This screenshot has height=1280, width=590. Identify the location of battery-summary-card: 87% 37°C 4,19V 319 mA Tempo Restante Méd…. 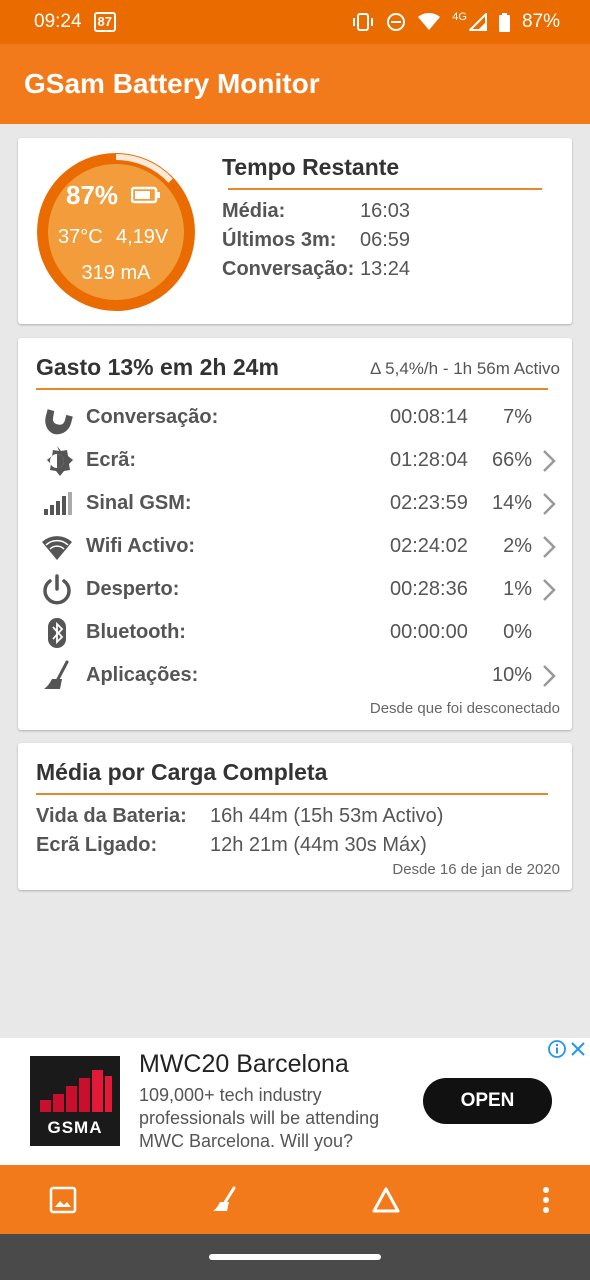
(295, 231).